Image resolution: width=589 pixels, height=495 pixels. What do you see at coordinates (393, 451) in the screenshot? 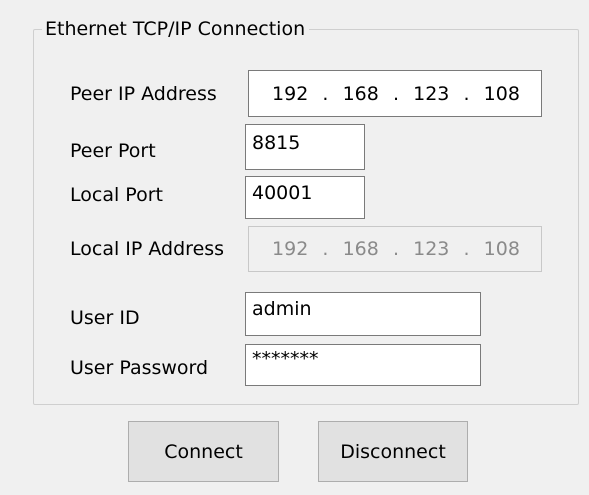
I see `disconnect-button: Disconnect` at bounding box center [393, 451].